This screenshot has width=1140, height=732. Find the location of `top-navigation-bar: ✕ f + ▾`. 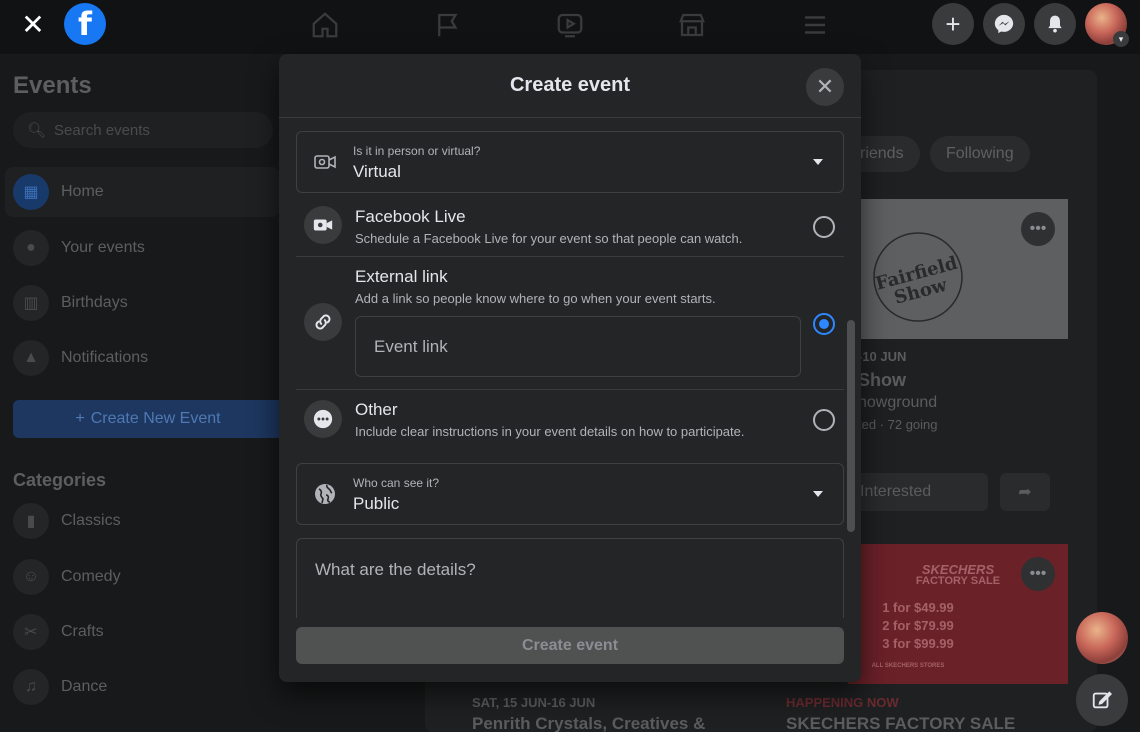

top-navigation-bar: ✕ f + ▾ is located at coordinates (570, 27).